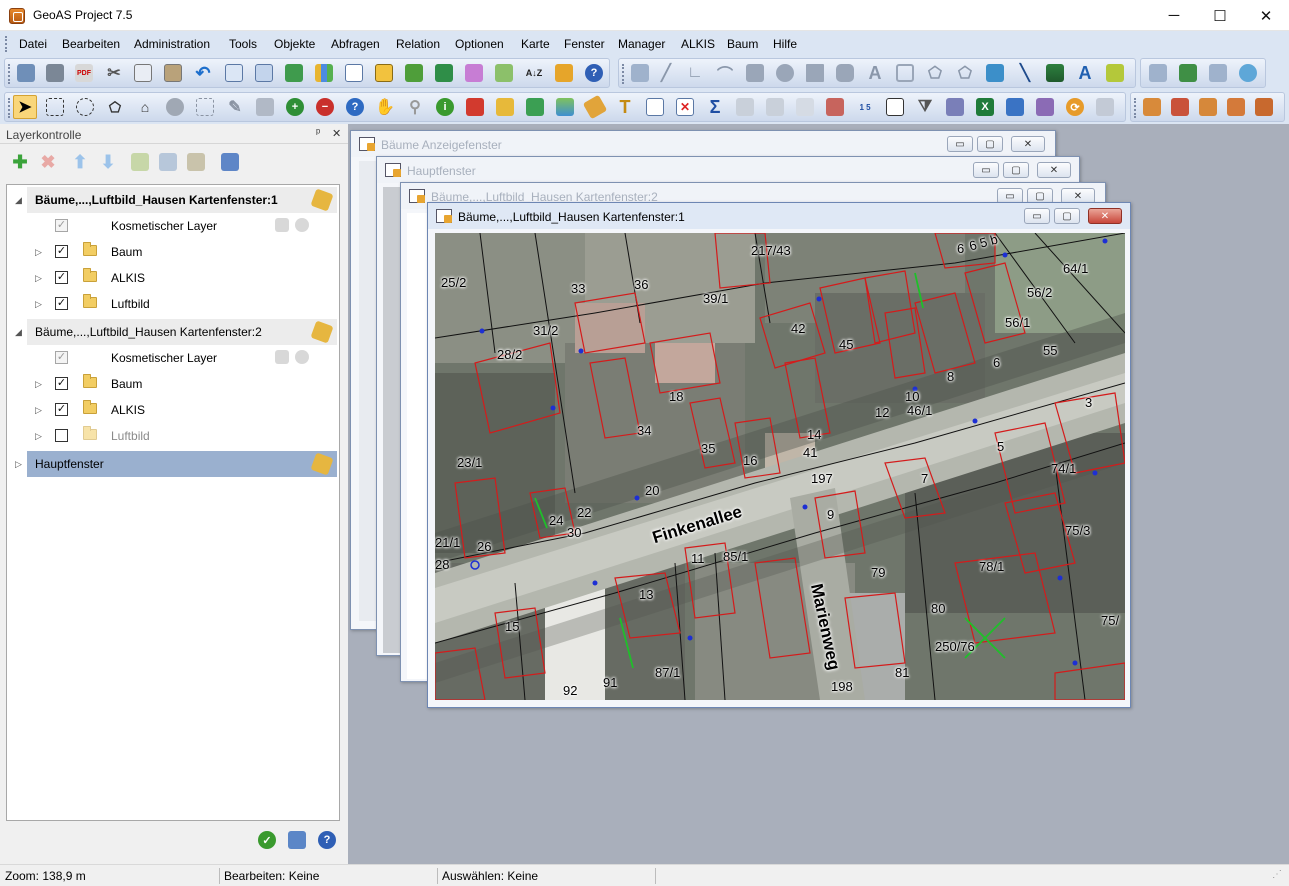 The image size is (1289, 886). Describe the element at coordinates (385, 107) in the screenshot. I see `pan-hand-icon: ✋` at that location.